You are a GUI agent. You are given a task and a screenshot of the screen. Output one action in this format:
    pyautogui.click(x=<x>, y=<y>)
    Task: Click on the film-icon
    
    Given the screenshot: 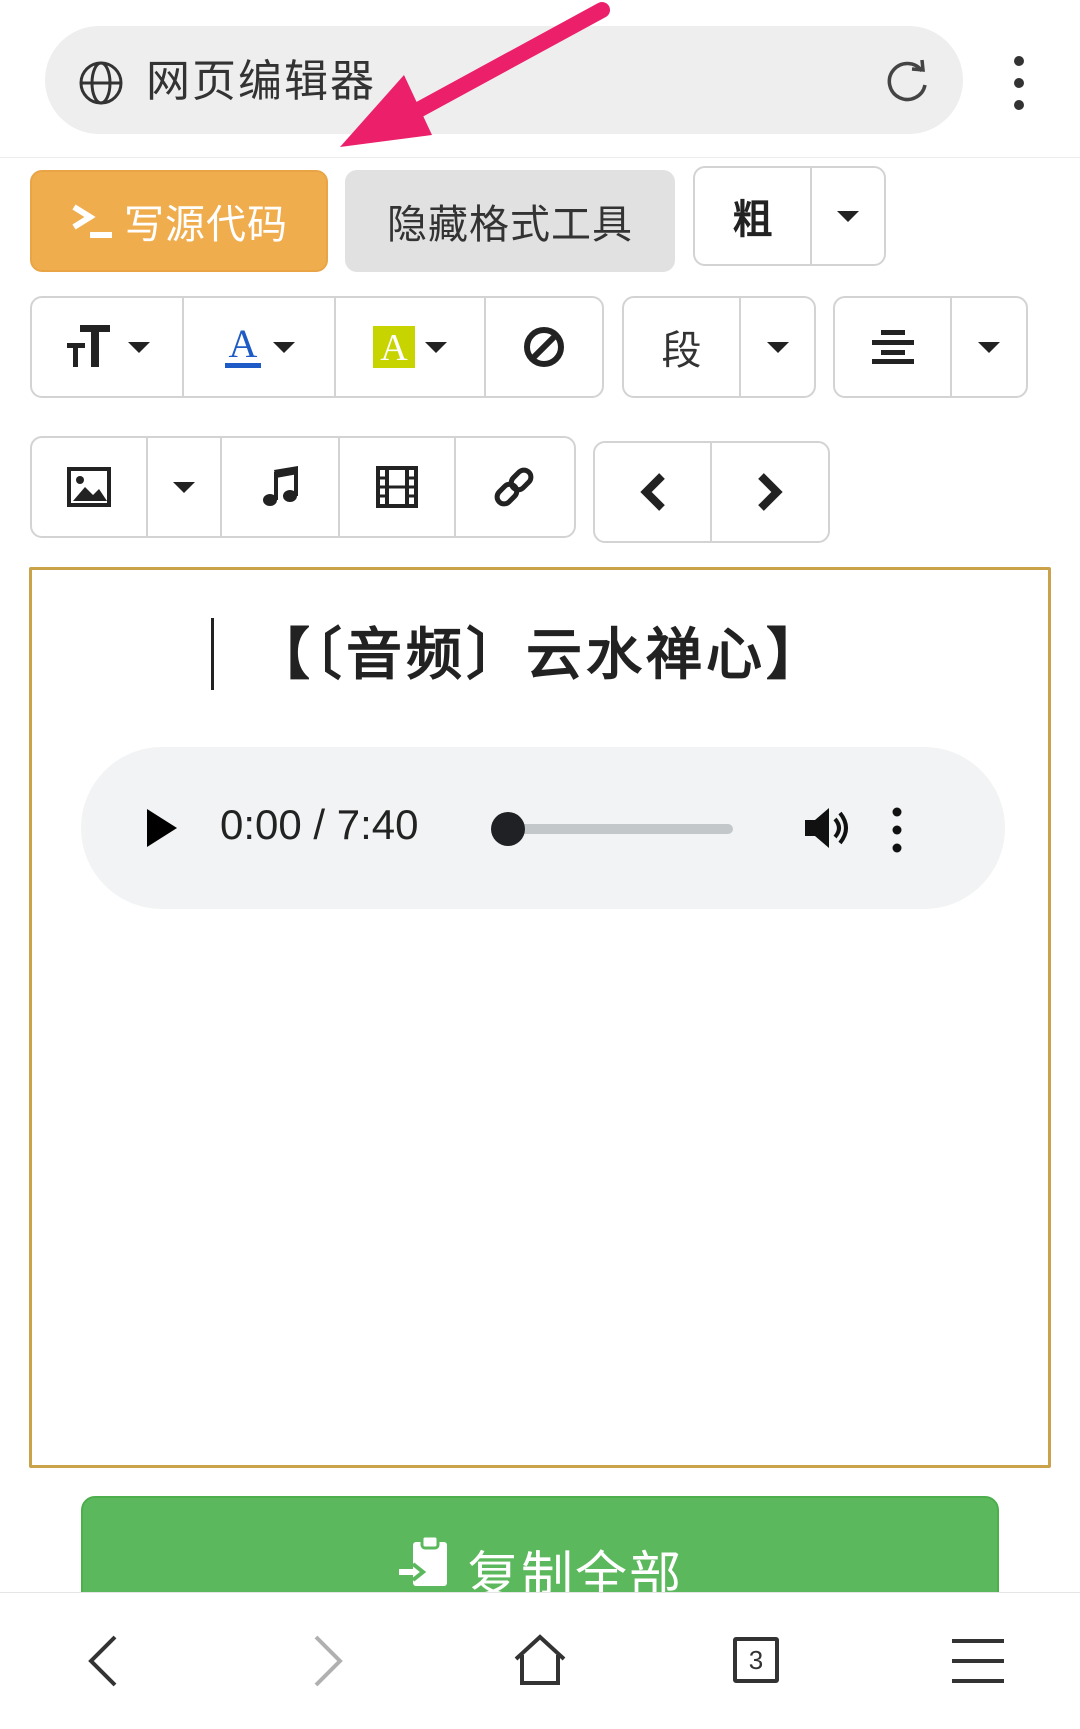 What is the action you would take?
    pyautogui.click(x=397, y=487)
    